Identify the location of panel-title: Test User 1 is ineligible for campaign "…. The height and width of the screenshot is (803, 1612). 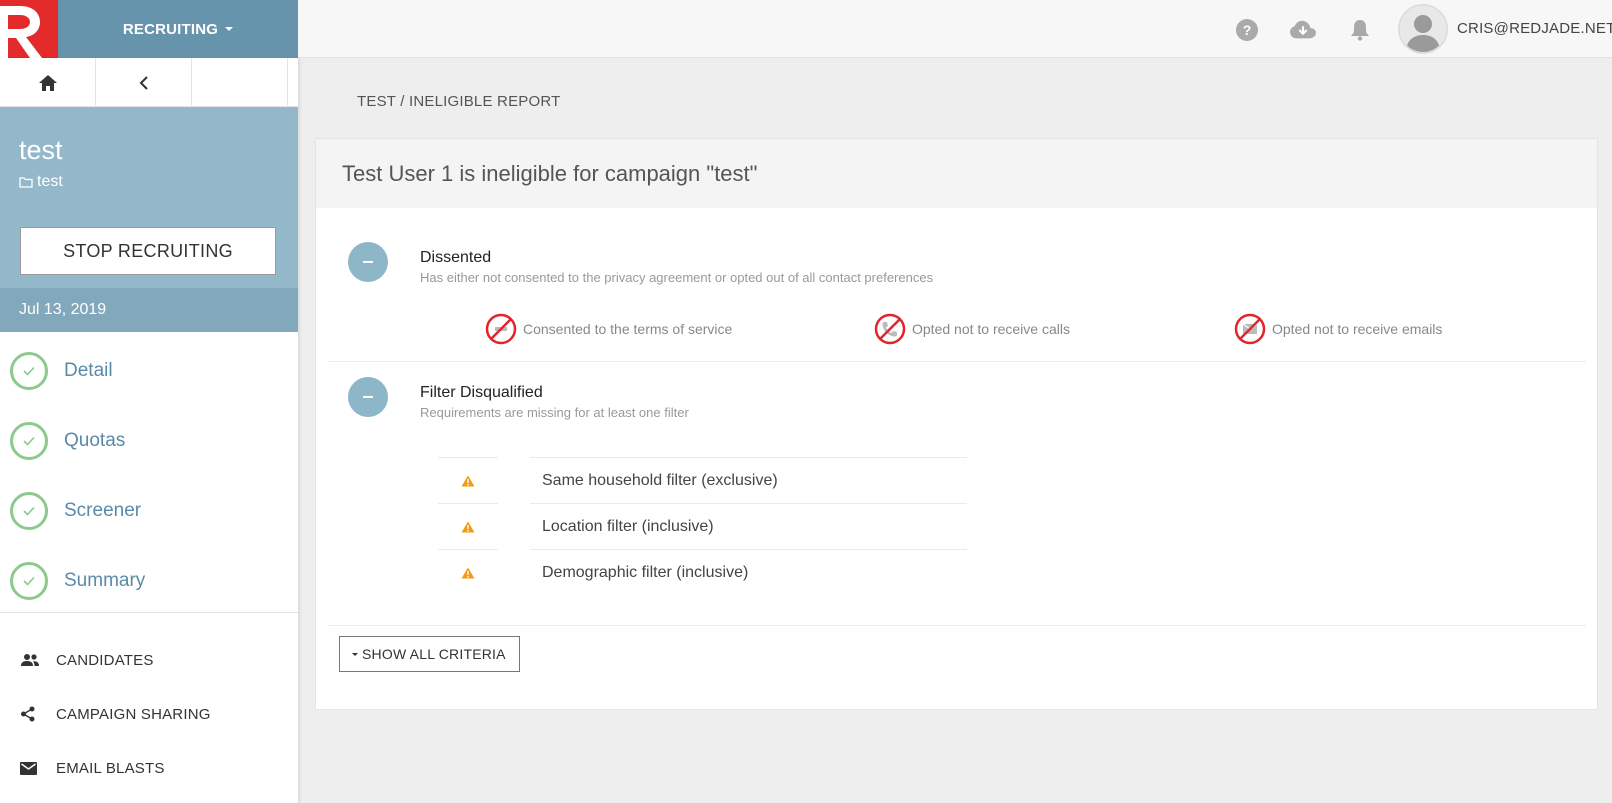
(956, 173).